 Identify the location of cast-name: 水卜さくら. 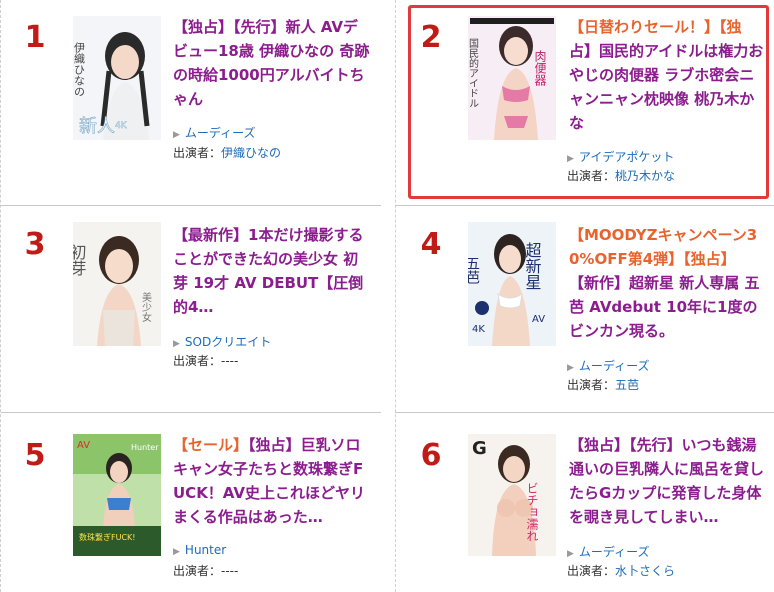
(645, 571).